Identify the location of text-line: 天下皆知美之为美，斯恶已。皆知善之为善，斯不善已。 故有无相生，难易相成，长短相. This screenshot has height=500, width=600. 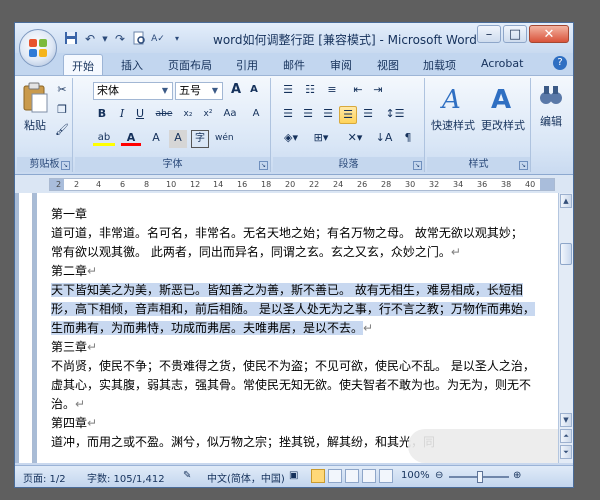
(301, 290).